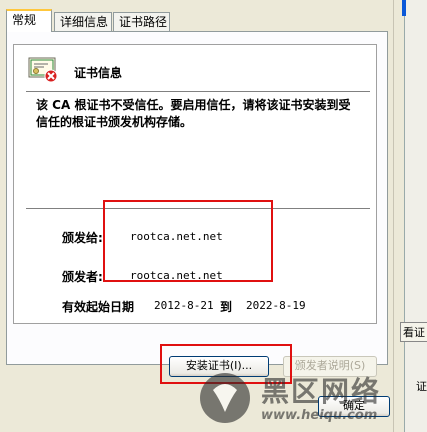 Image resolution: width=427 pixels, height=432 pixels. Describe the element at coordinates (29, 20) in the screenshot. I see `tab-general: 常规` at that location.